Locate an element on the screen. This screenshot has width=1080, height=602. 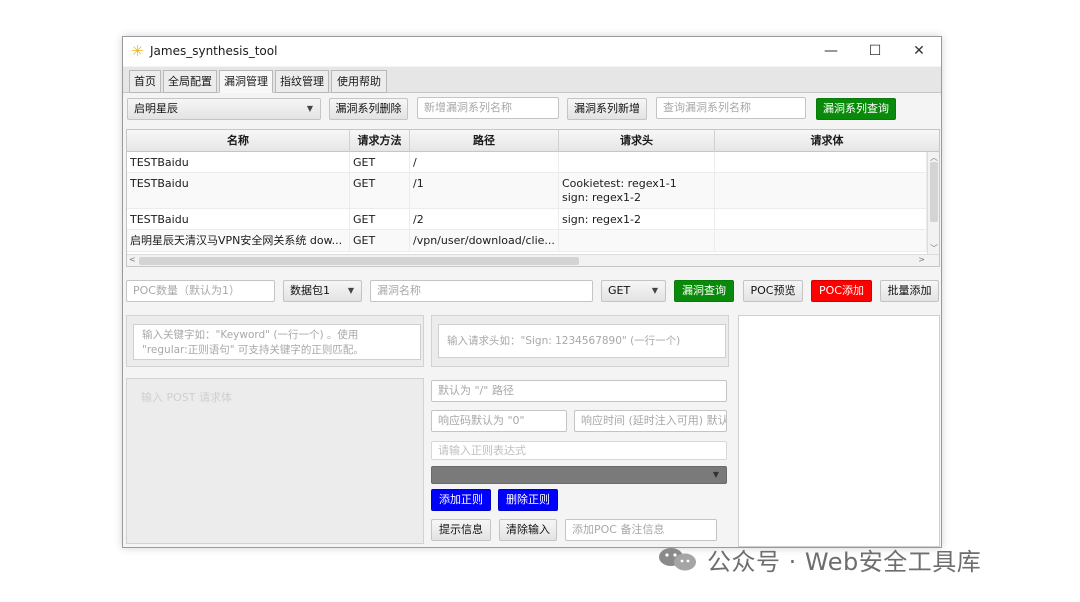
add-series-button: 漏洞系列新增 is located at coordinates (607, 109).